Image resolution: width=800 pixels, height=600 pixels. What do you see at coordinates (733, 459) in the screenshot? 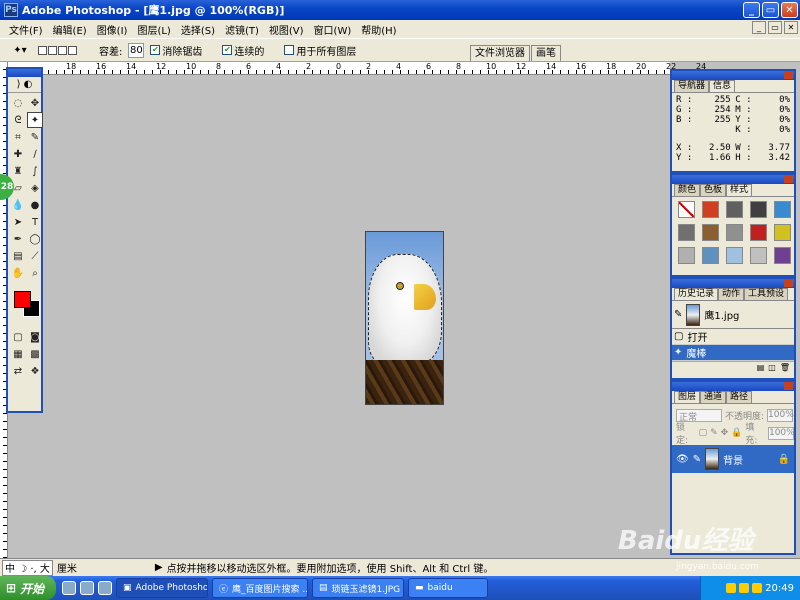
I see `layer-background: 👁 ✎ 背景 🔒` at bounding box center [733, 459].